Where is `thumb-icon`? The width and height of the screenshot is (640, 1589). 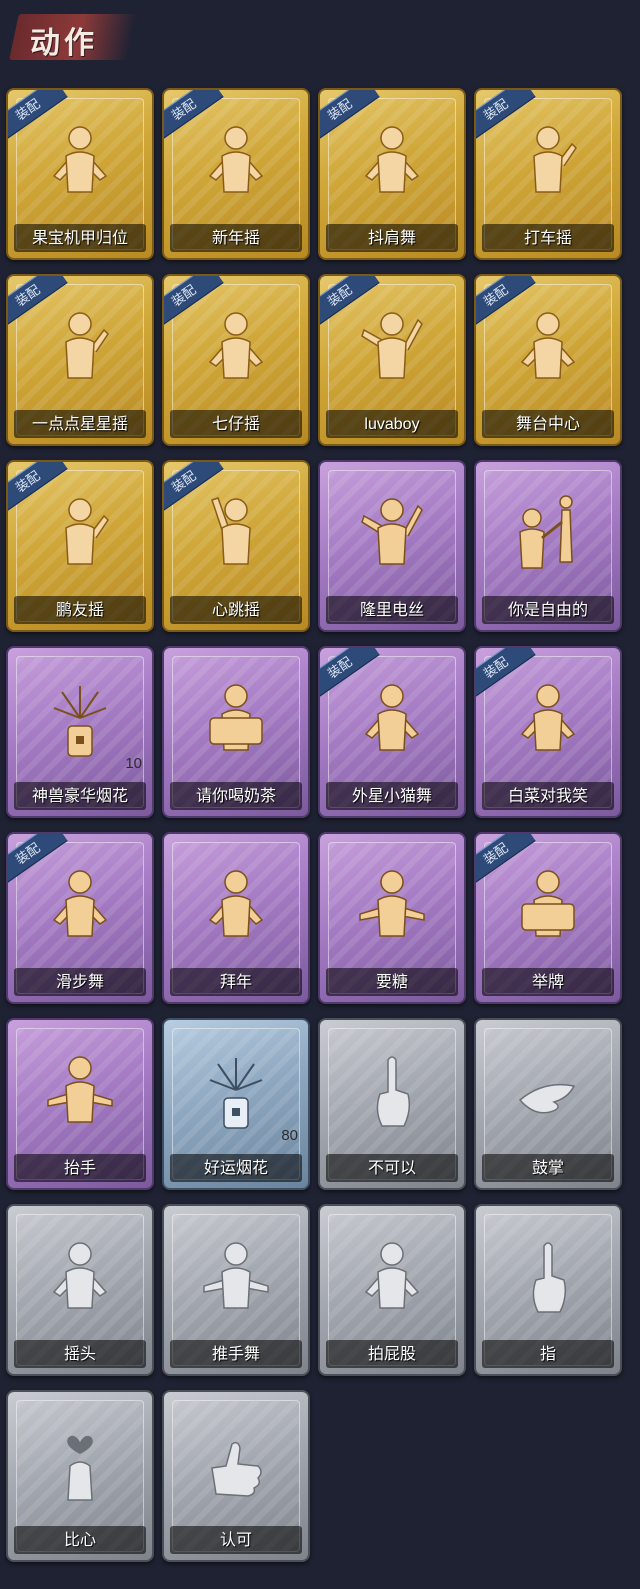 thumb-icon is located at coordinates (236, 1465).